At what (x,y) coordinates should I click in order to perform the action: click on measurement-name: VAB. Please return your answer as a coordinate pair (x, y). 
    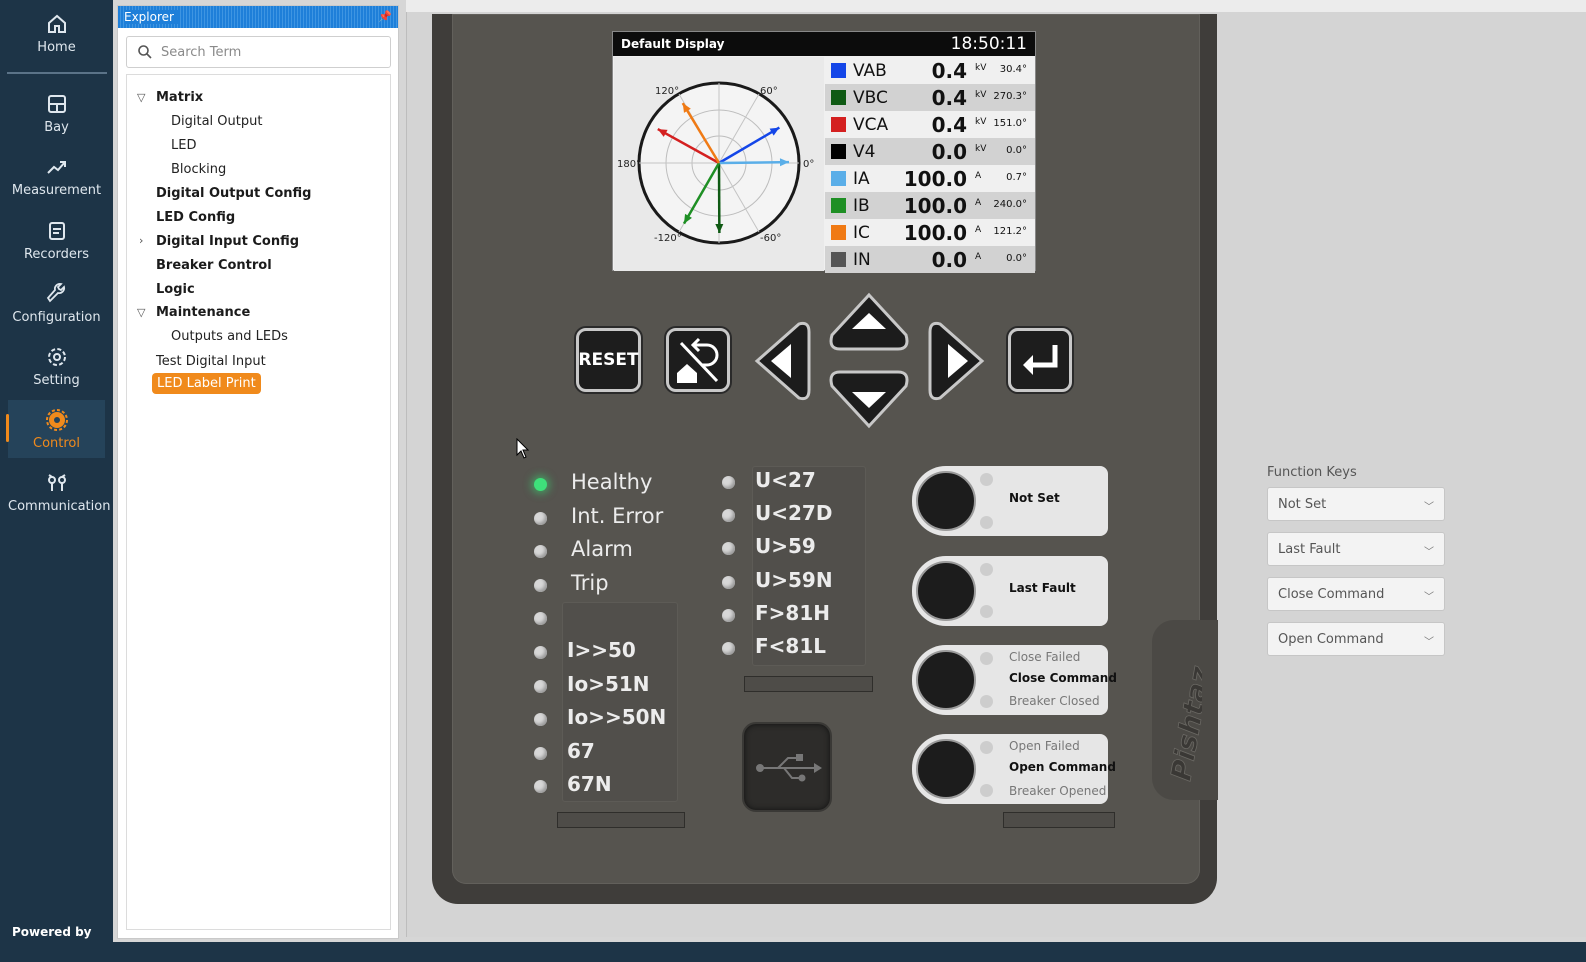
    Looking at the image, I should click on (870, 71).